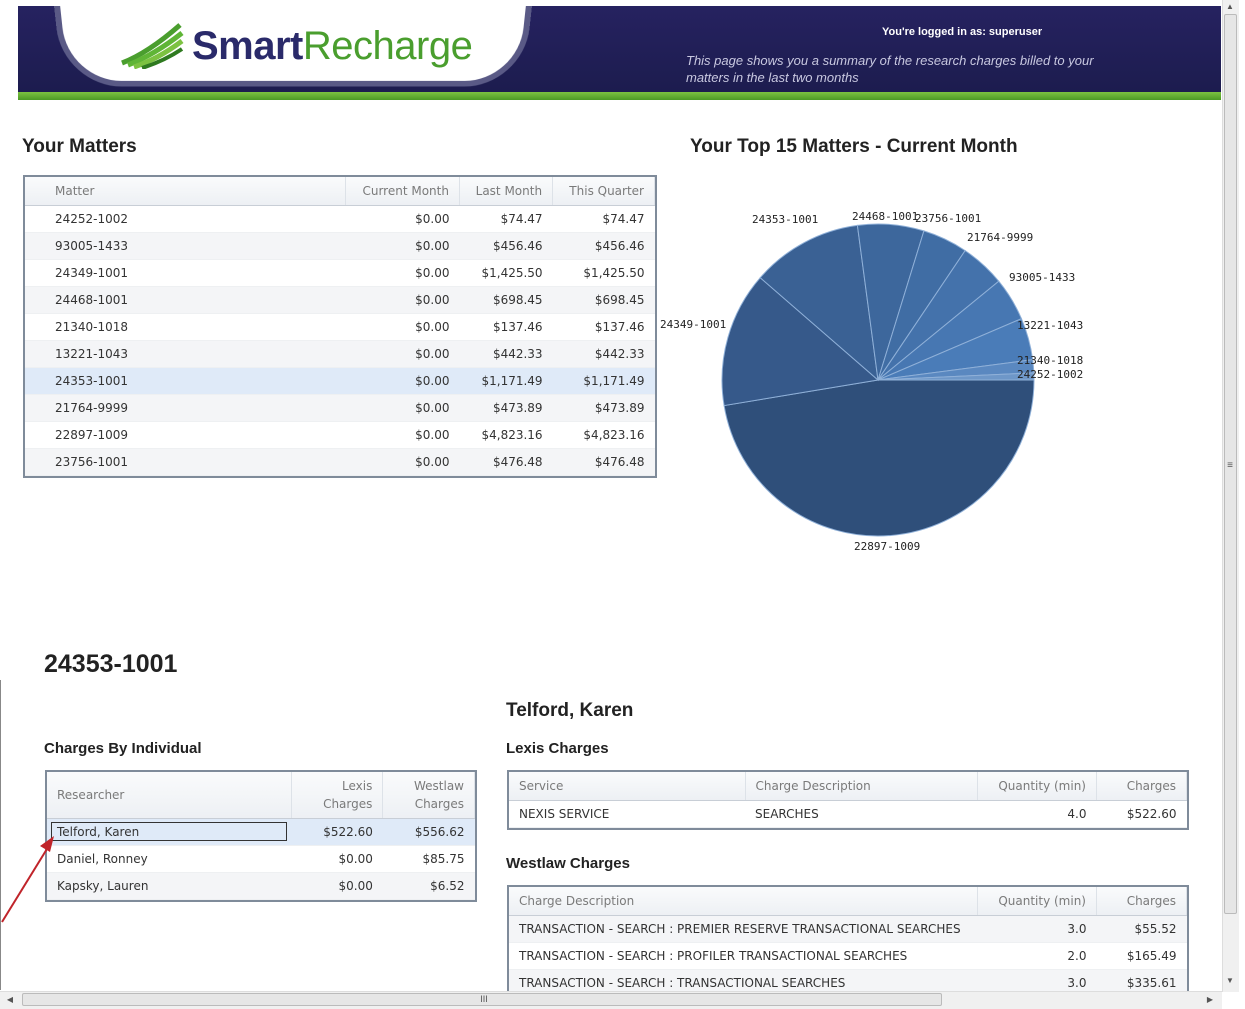 This screenshot has height=1009, width=1245. I want to click on column-header-westlaw-charges: Westlaw Charges, so click(428, 795).